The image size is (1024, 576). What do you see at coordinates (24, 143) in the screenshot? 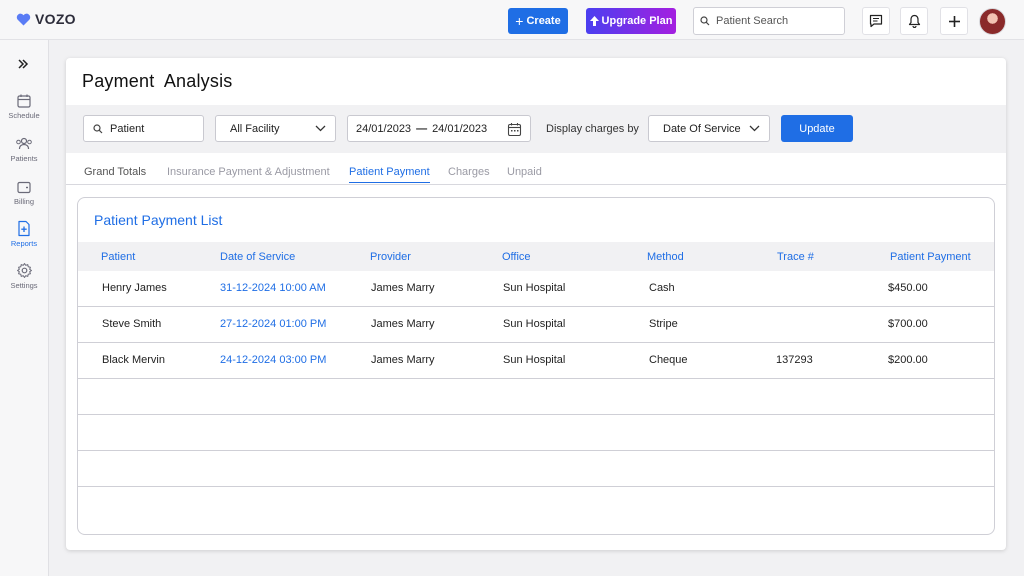
I see `users-icon` at bounding box center [24, 143].